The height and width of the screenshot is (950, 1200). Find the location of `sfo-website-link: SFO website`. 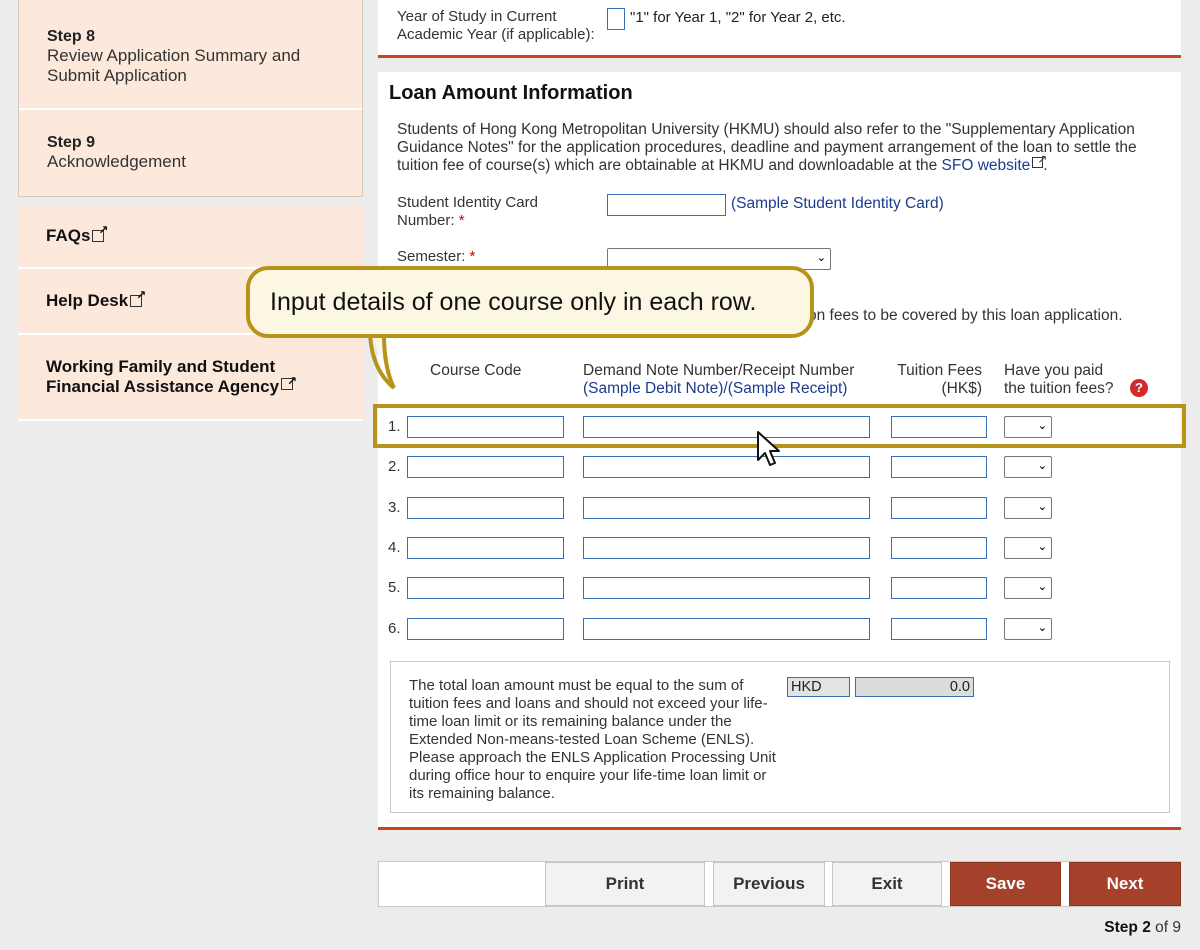

sfo-website-link: SFO website is located at coordinates (986, 165).